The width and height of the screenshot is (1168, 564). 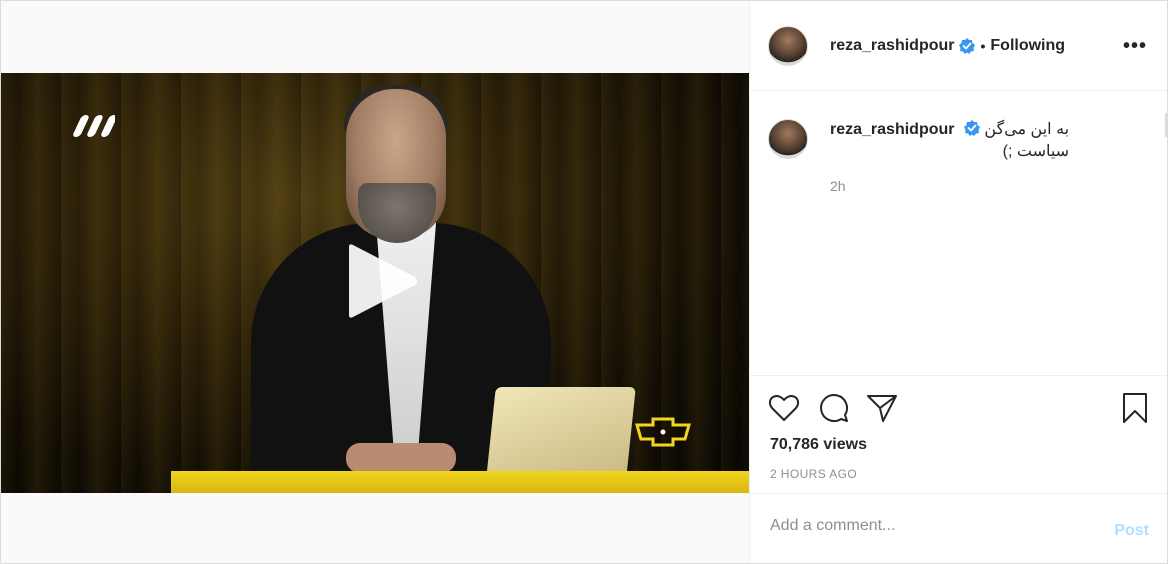 What do you see at coordinates (892, 129) in the screenshot?
I see `caption-username: reza_rashidpour` at bounding box center [892, 129].